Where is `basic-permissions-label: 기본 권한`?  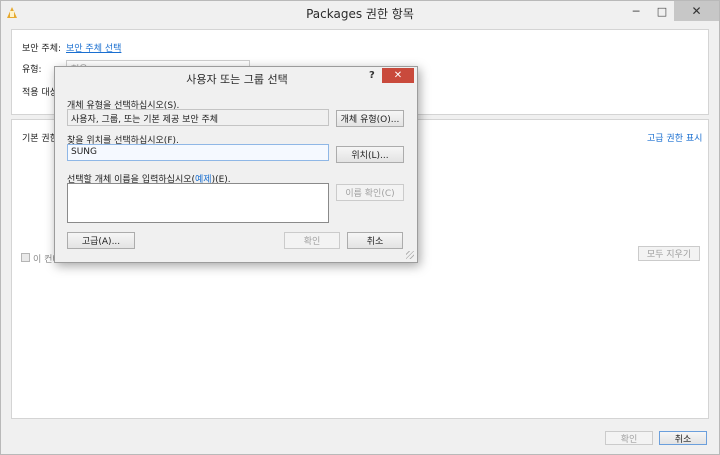
basic-permissions-label: 기본 권한 is located at coordinates (40, 139).